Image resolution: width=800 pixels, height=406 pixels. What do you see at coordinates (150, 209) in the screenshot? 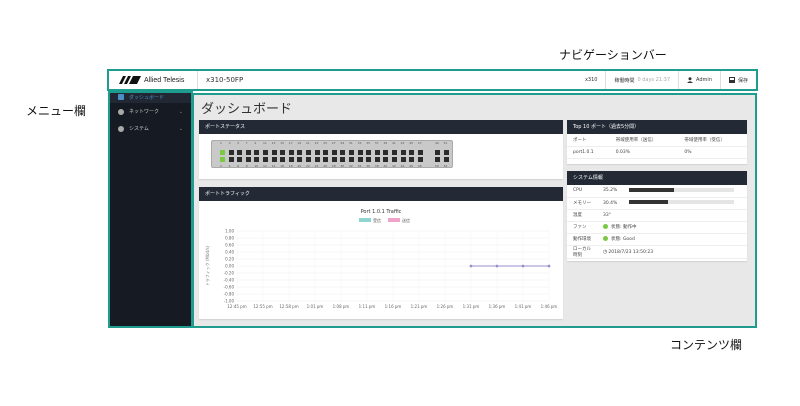
I see `menu-frame` at bounding box center [150, 209].